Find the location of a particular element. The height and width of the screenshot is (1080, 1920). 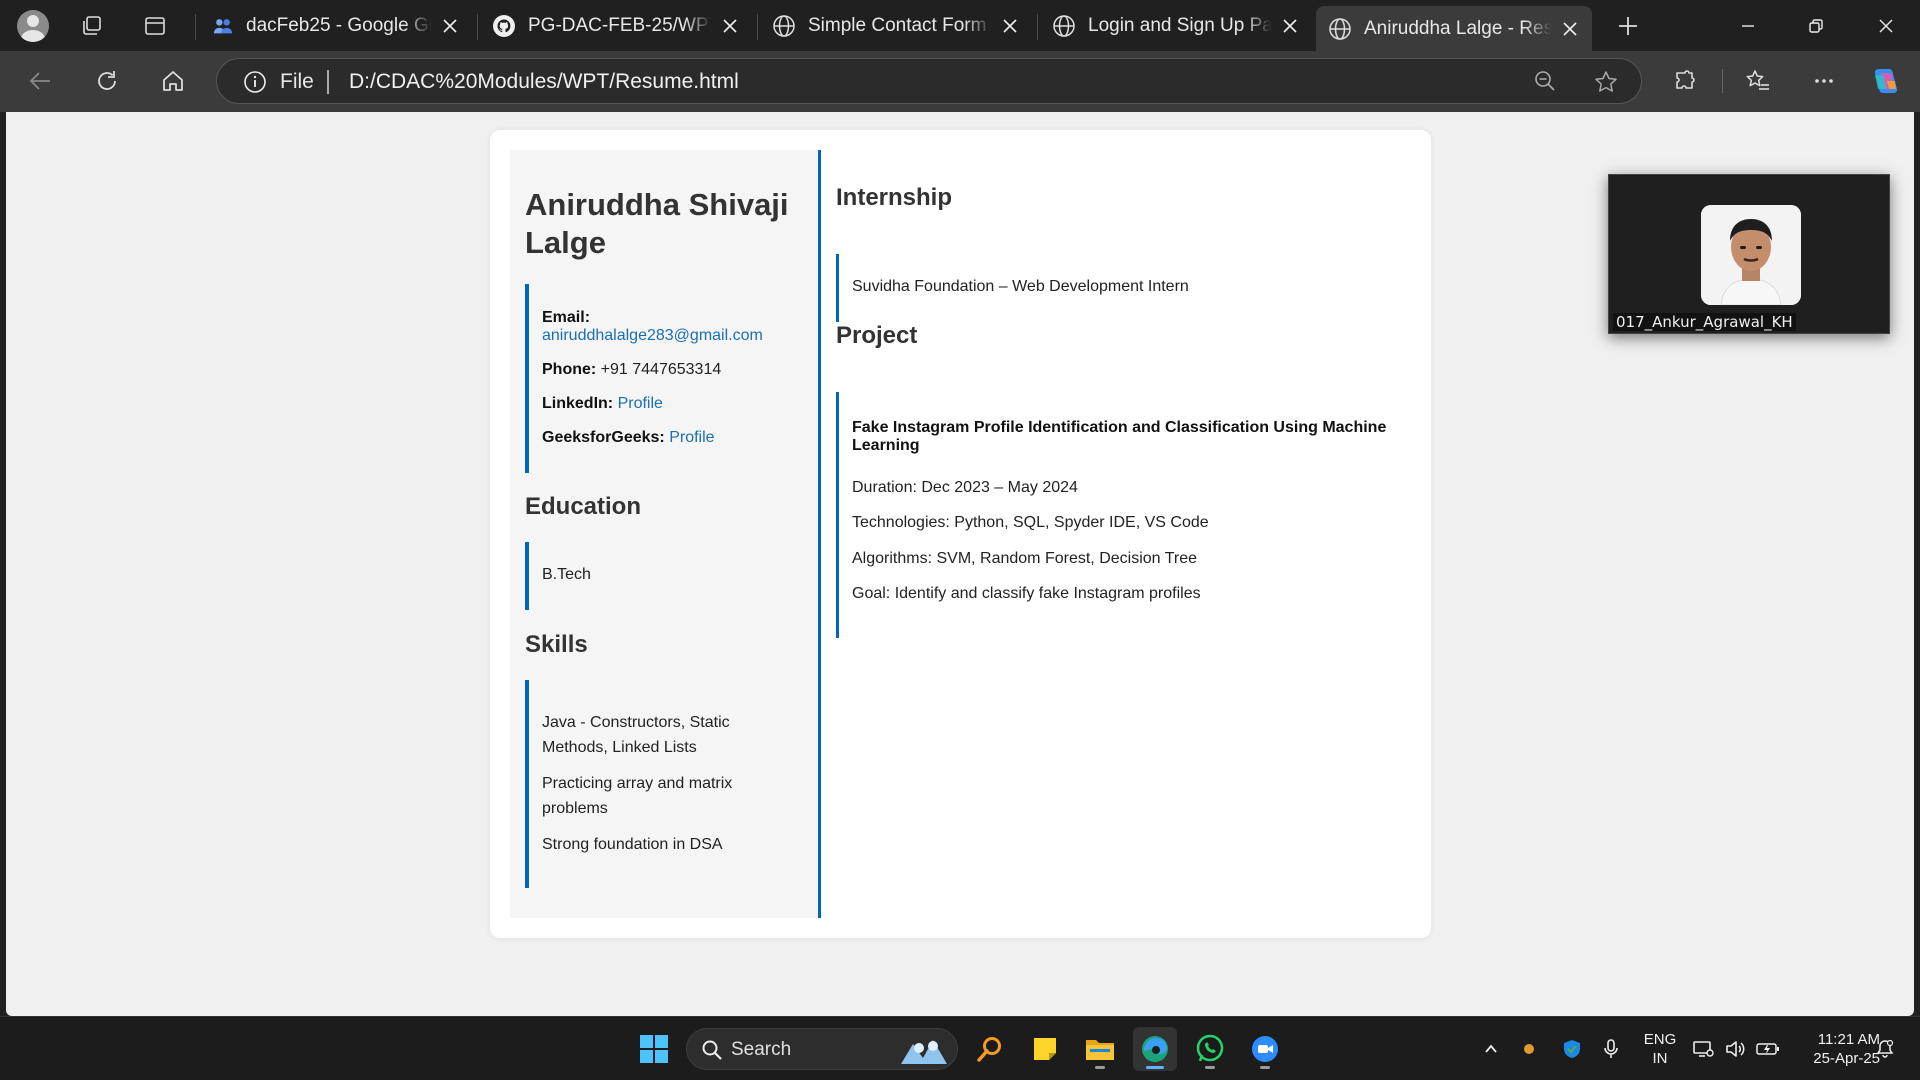

notifications-button is located at coordinates (1885, 1048).